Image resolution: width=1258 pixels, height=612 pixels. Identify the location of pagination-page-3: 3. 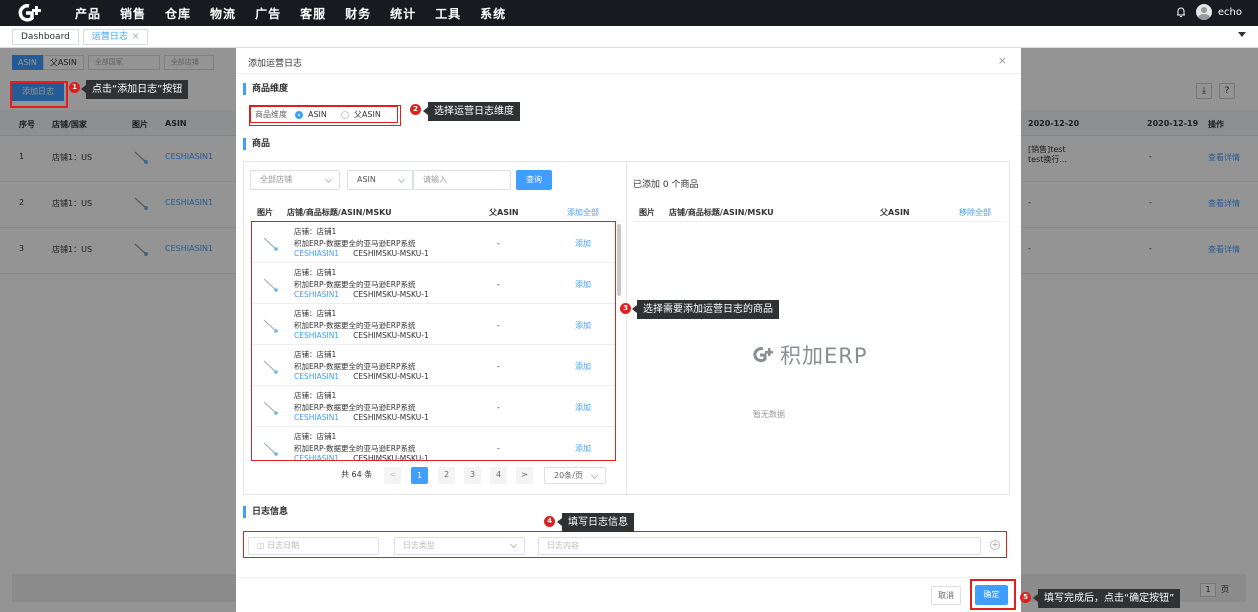
(472, 475).